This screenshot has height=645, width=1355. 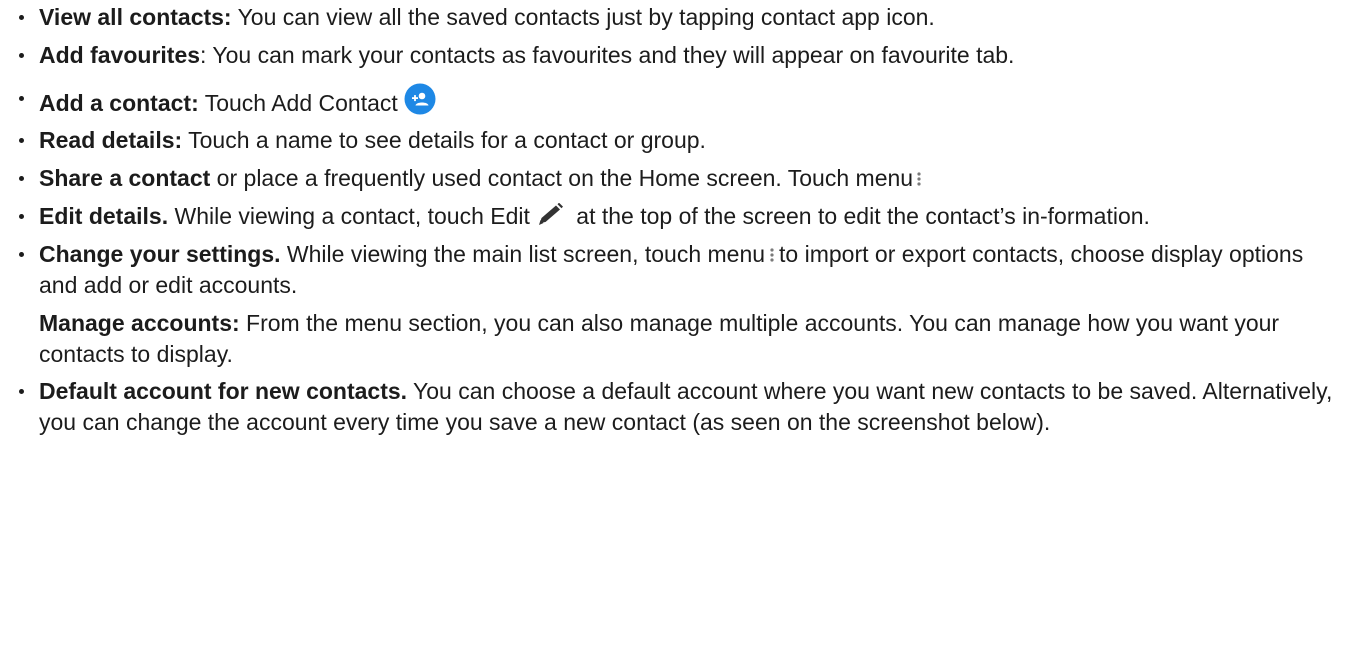 What do you see at coordinates (420, 99) in the screenshot?
I see `add-contact-icon` at bounding box center [420, 99].